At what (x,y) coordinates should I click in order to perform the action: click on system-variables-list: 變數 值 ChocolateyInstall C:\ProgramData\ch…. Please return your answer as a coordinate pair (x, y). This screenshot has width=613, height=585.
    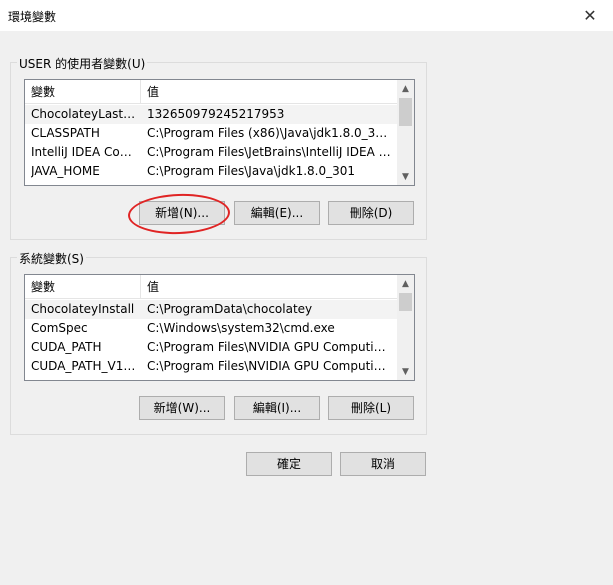
    Looking at the image, I should click on (219, 327).